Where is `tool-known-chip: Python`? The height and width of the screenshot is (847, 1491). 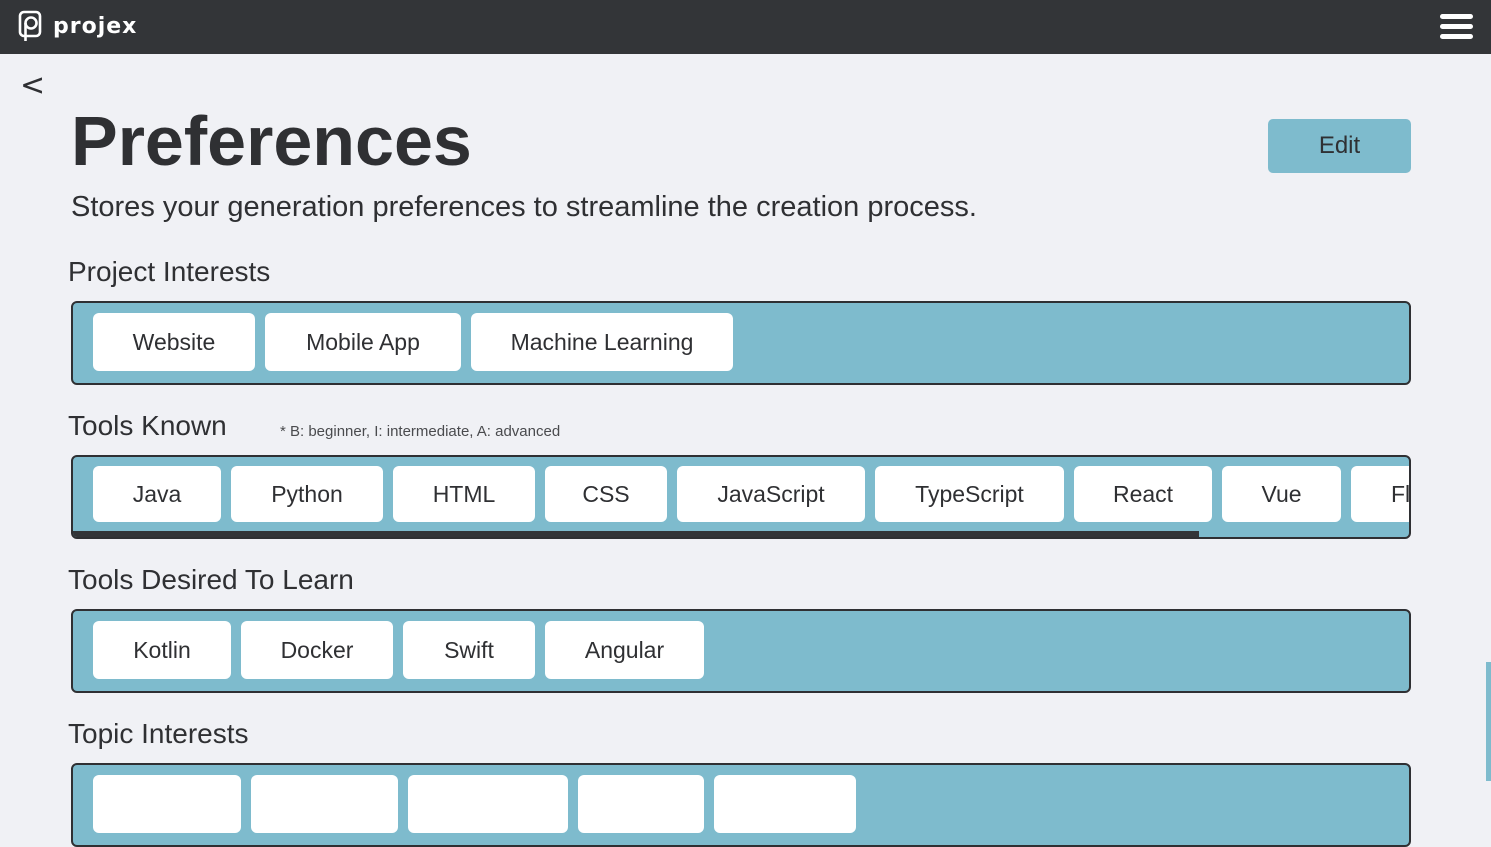
tool-known-chip: Python is located at coordinates (307, 494).